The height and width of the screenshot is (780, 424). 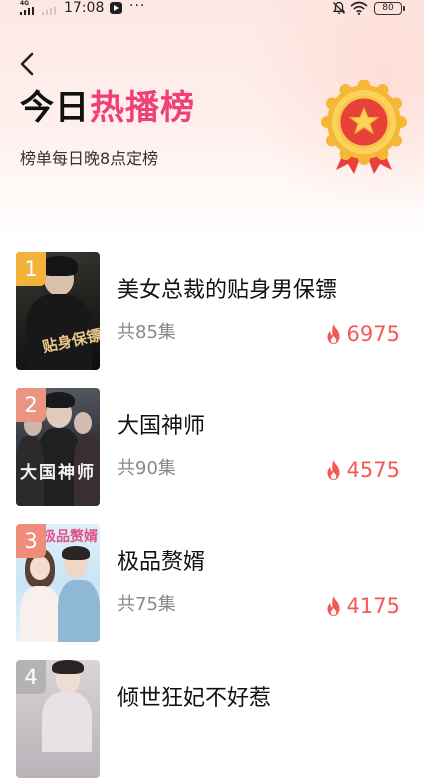 What do you see at coordinates (58, 447) in the screenshot?
I see `drama-cover-image: 大国神师 2` at bounding box center [58, 447].